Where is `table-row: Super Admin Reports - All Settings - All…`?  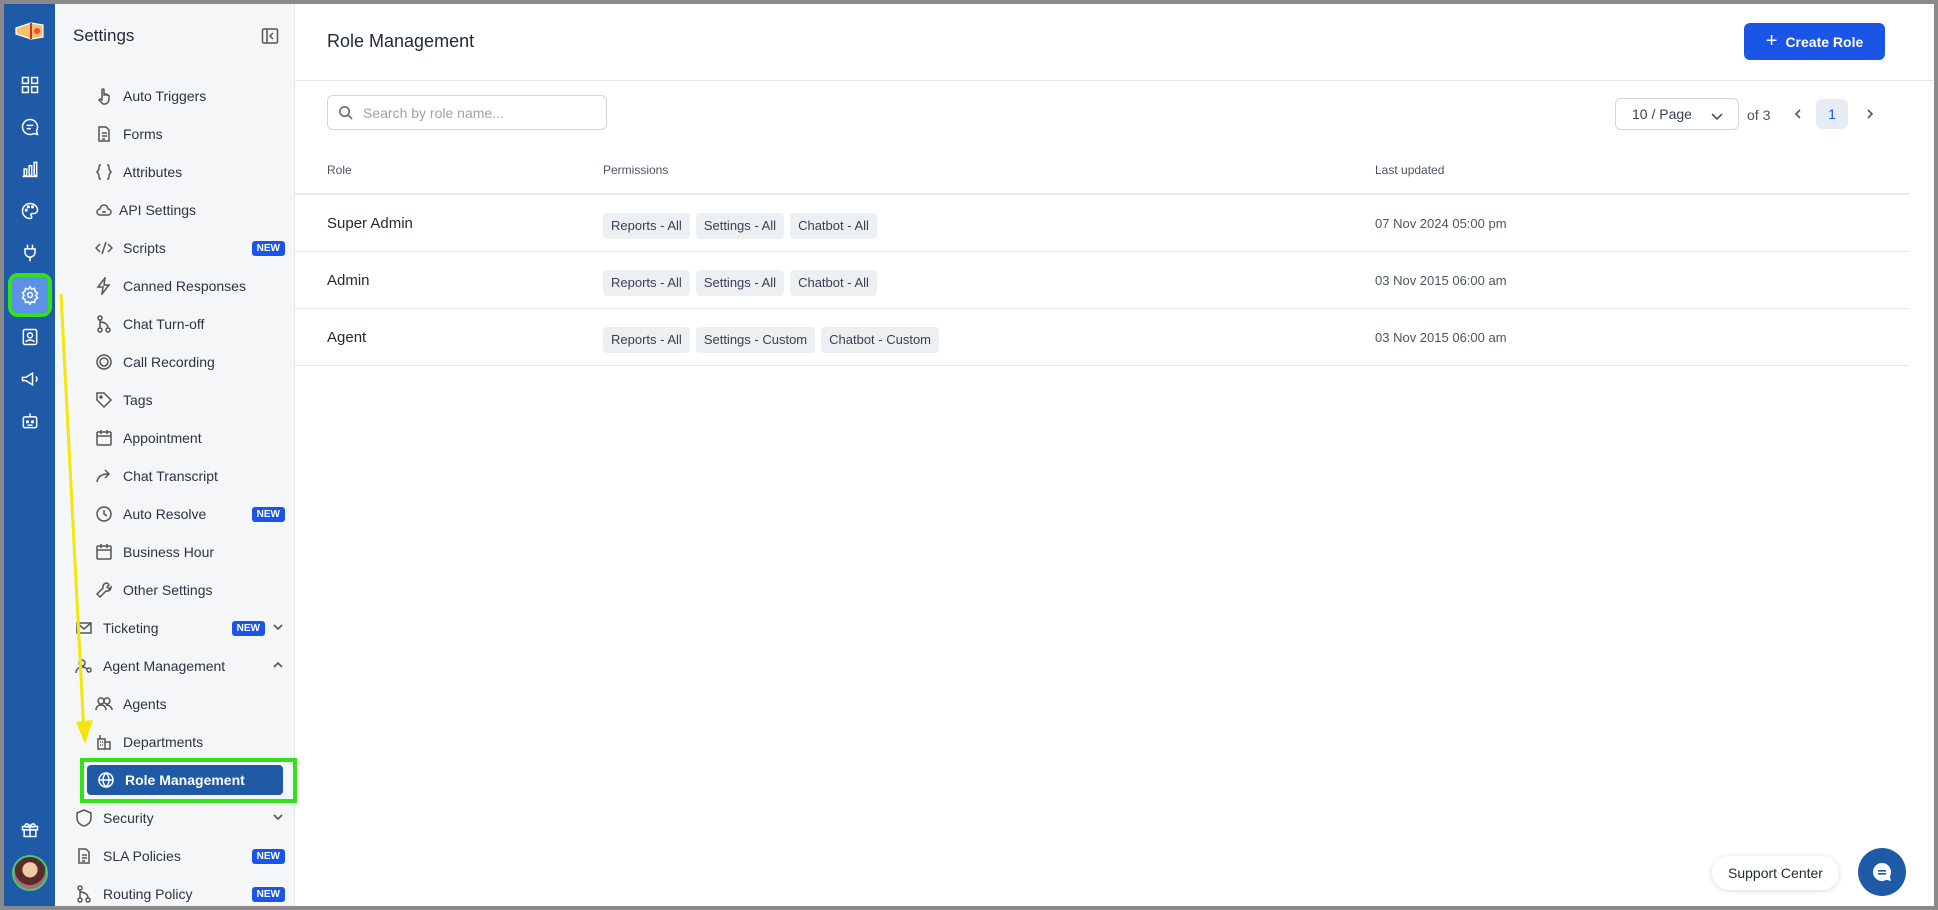 table-row: Super Admin Reports - All Settings - All… is located at coordinates (1102, 223).